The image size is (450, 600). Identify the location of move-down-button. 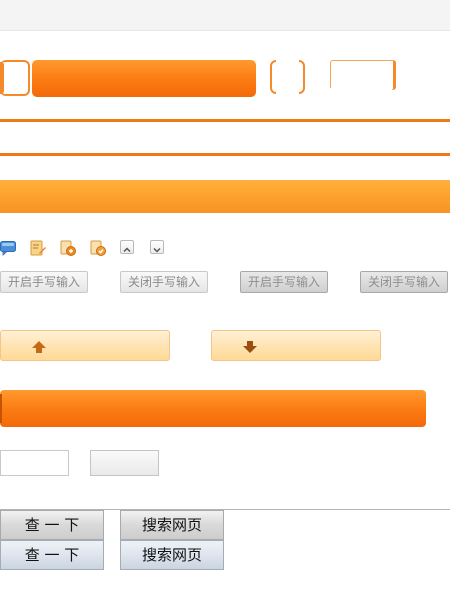
(296, 345).